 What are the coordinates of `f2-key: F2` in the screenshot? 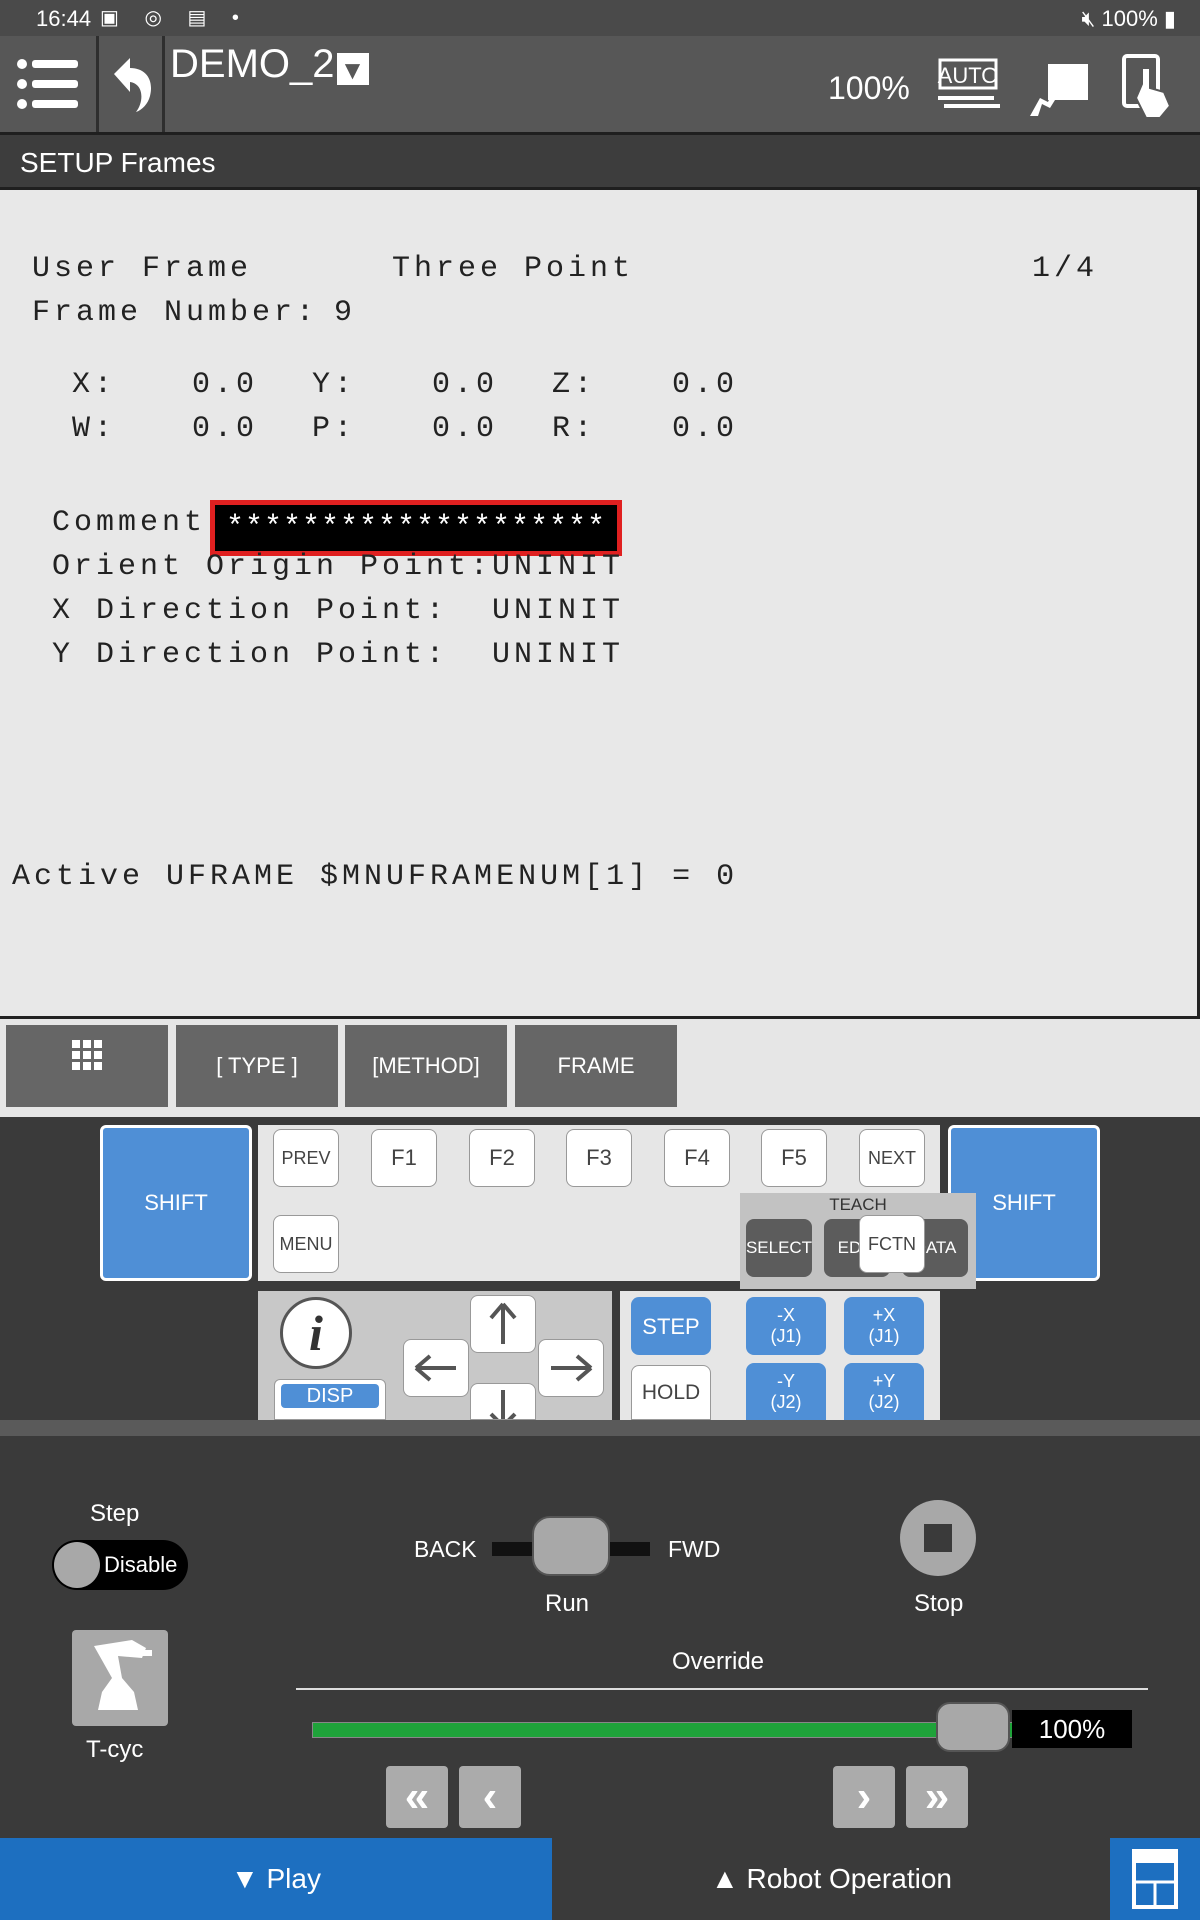 It's located at (502, 1158).